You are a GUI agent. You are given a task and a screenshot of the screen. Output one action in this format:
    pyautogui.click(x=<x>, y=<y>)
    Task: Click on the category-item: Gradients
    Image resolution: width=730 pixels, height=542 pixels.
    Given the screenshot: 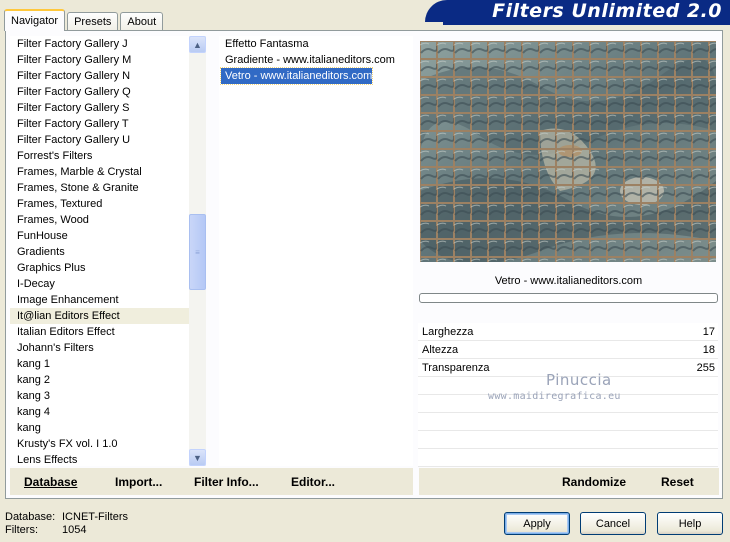 What is the action you would take?
    pyautogui.click(x=108, y=252)
    